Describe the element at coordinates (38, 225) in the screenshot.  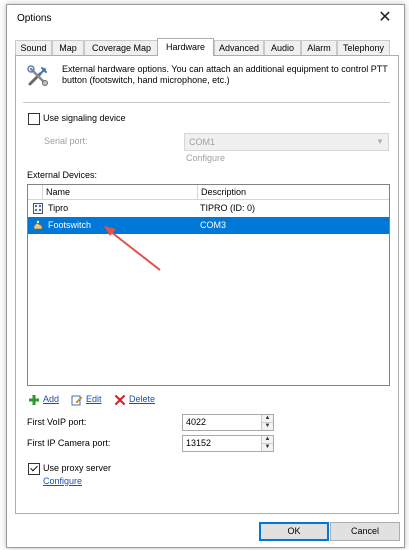
I see `footswitch-icon` at that location.